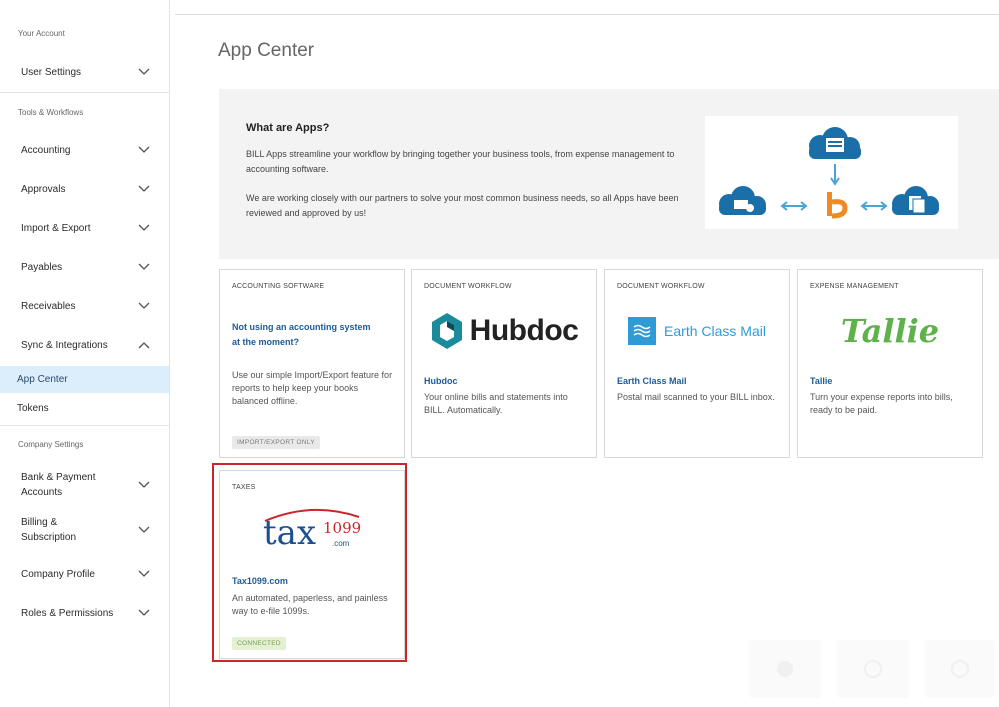 This screenshot has height=707, width=999. Describe the element at coordinates (43, 189) in the screenshot. I see `sidebar-item-label: Approvals` at that location.